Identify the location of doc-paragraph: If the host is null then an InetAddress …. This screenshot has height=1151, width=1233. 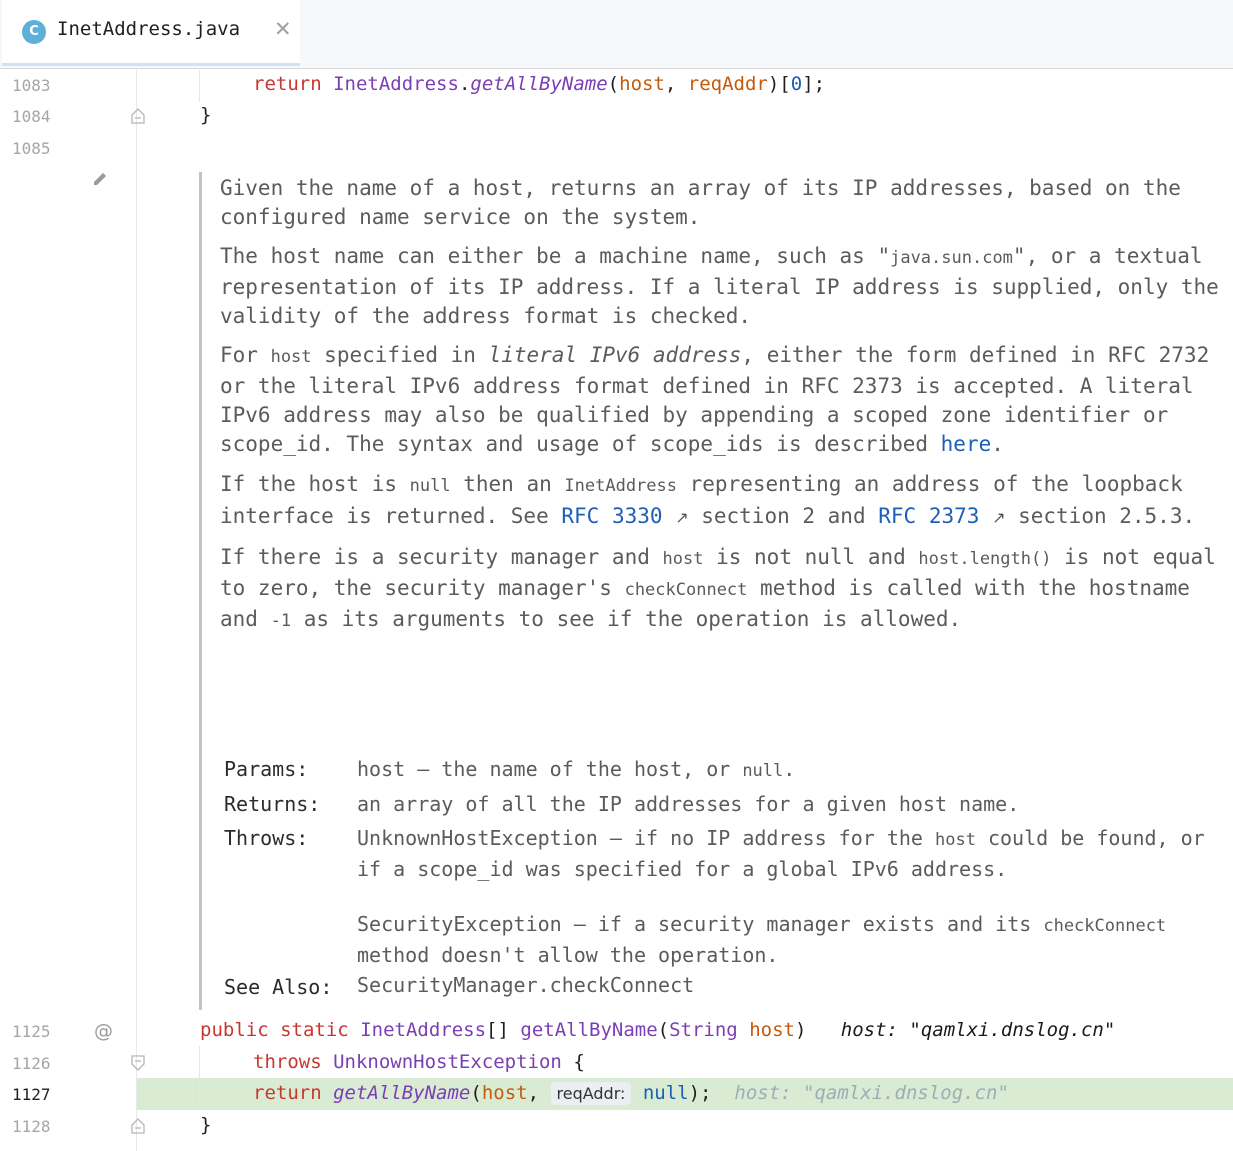
(708, 500).